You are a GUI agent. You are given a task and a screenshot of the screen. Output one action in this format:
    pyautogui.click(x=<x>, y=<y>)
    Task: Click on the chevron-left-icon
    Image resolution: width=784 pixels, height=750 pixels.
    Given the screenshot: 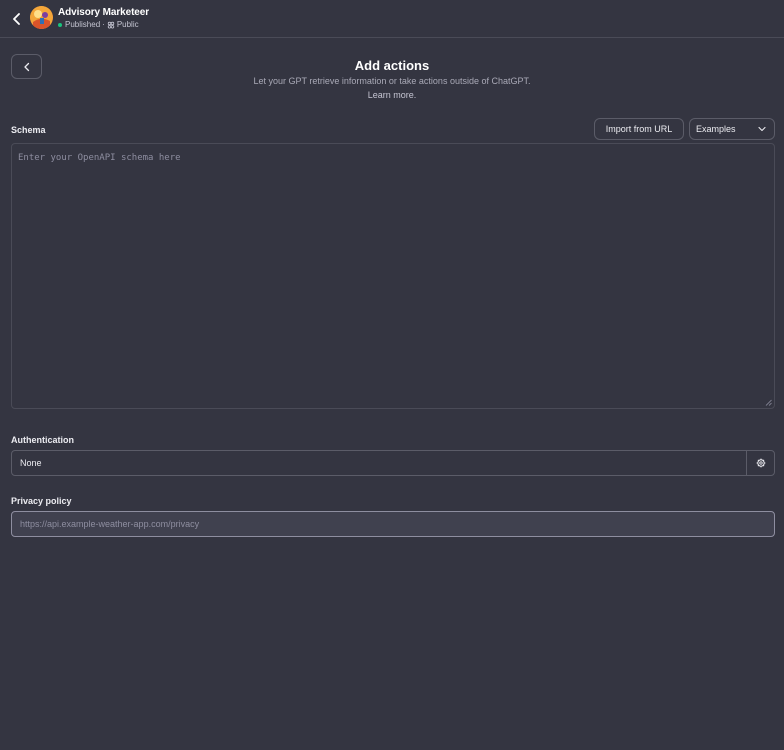 What is the action you would take?
    pyautogui.click(x=16, y=19)
    